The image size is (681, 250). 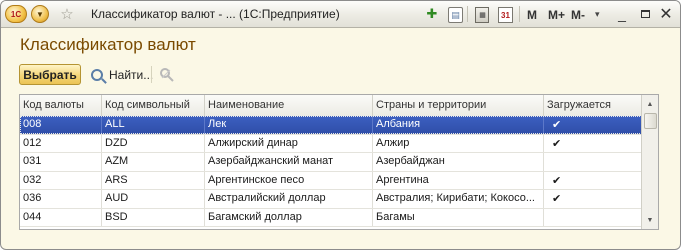 I want to click on cell-code: 044, so click(x=61, y=217).